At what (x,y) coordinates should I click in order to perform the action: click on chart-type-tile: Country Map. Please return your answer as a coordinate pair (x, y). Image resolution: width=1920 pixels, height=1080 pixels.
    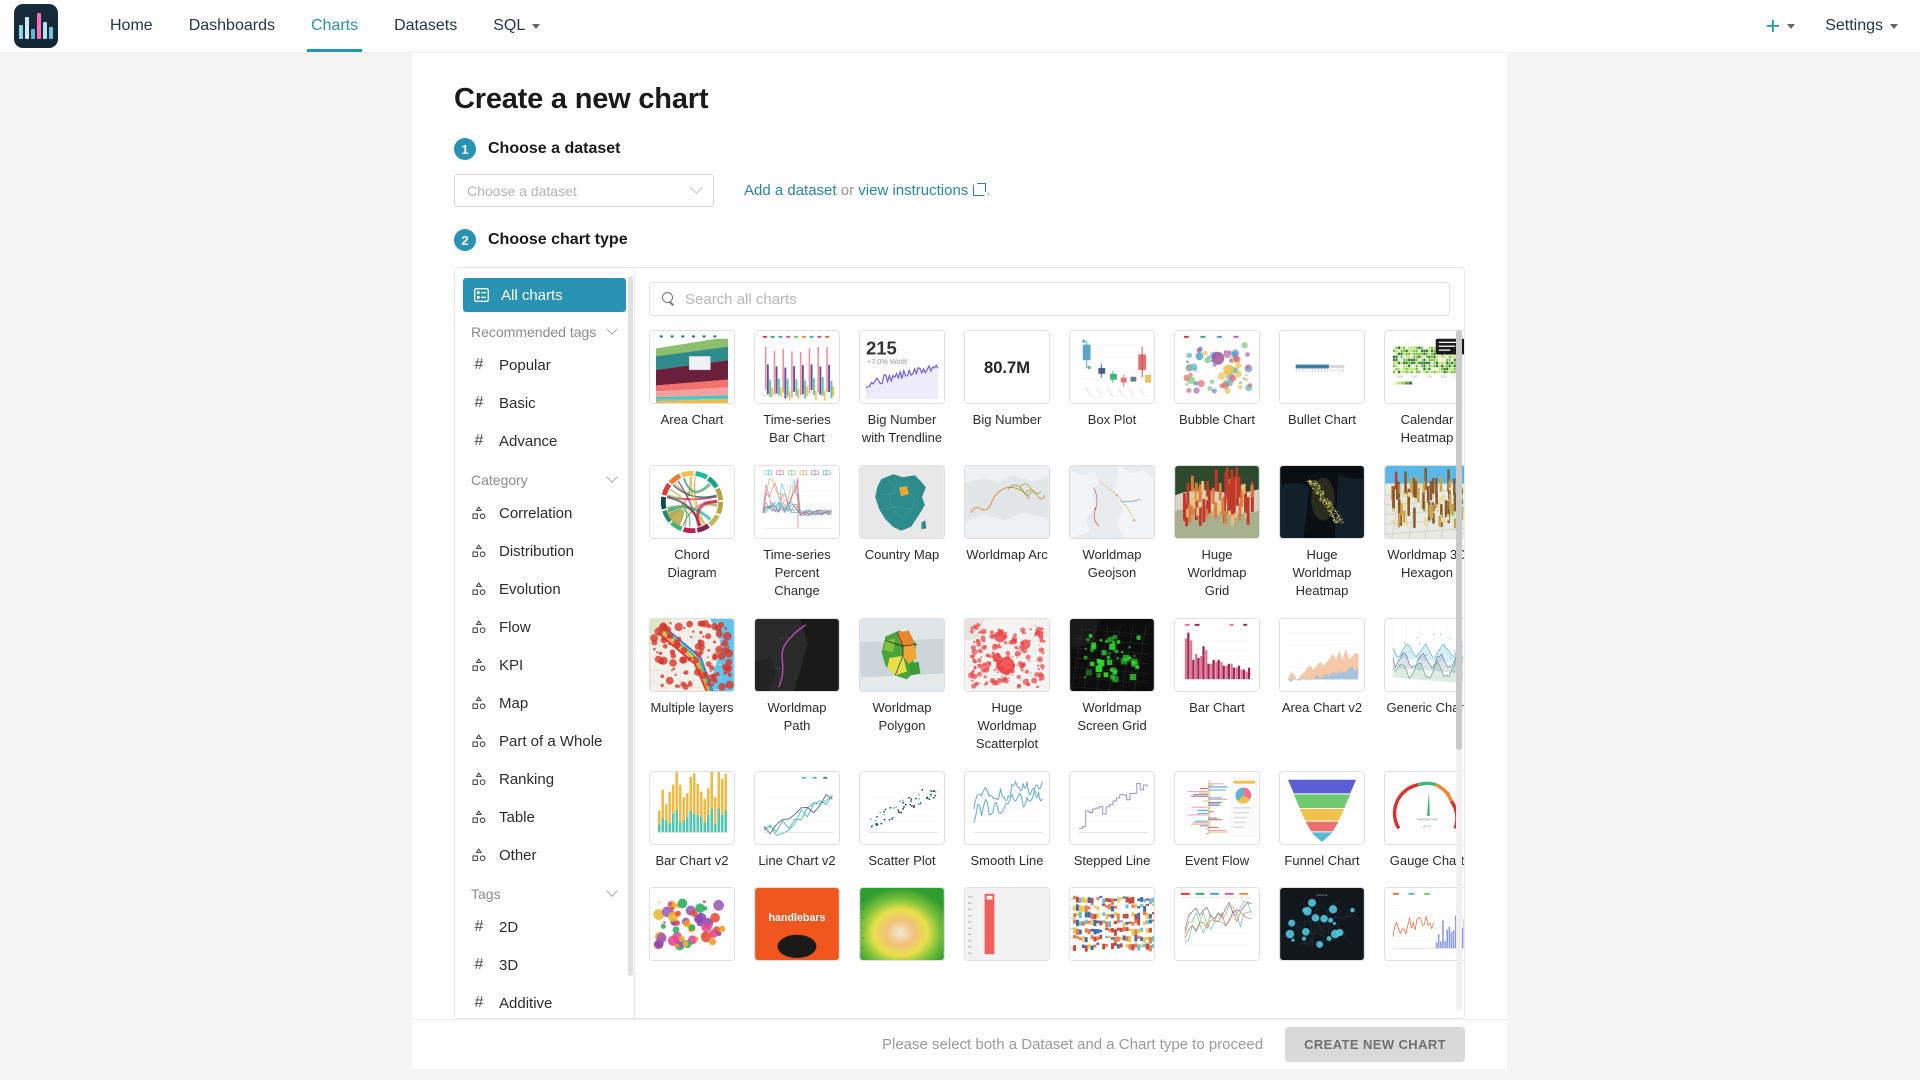
    Looking at the image, I should click on (902, 532).